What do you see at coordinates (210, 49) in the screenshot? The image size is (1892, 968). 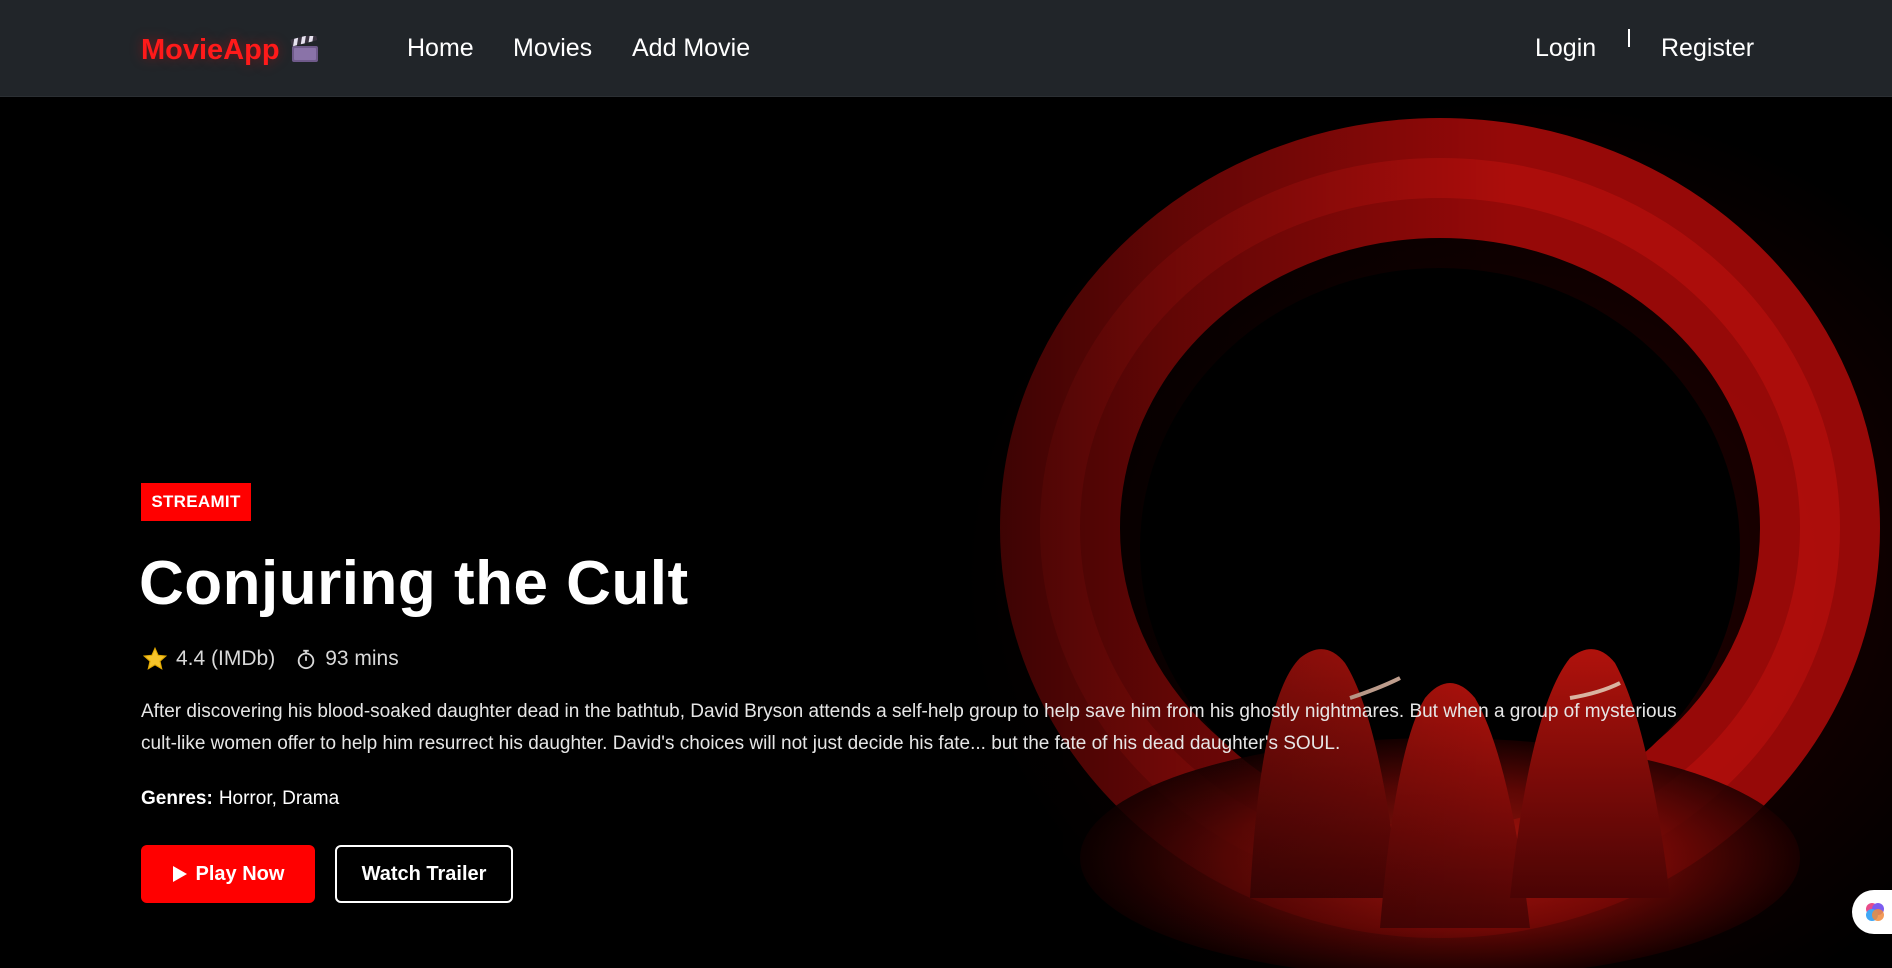 I see `brand-name: MovieApp` at bounding box center [210, 49].